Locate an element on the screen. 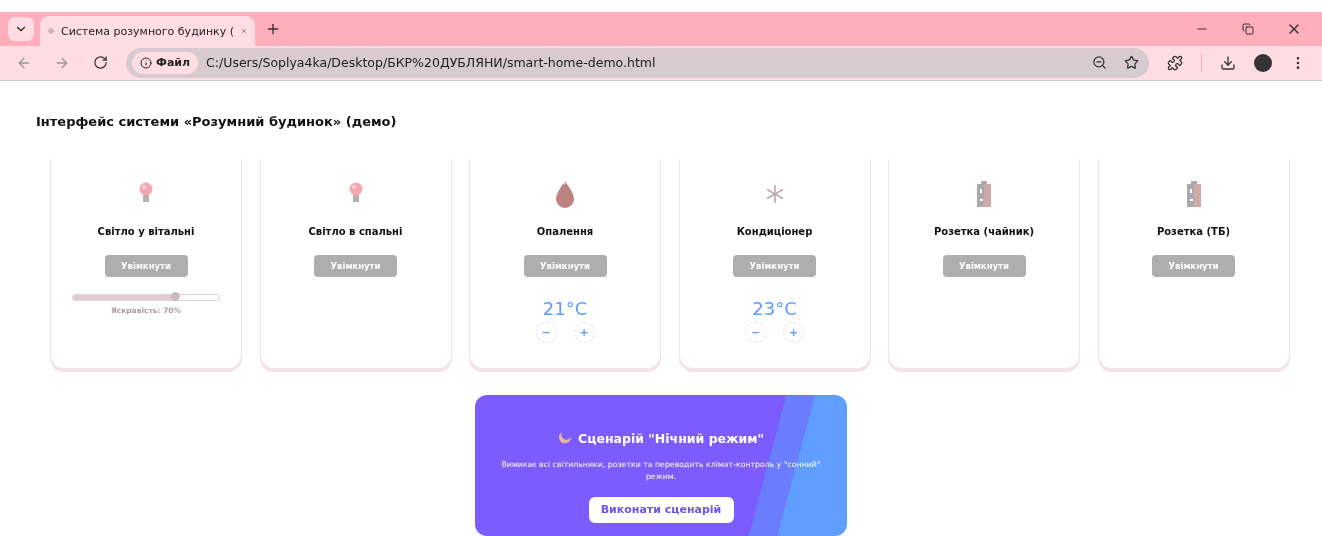  device-name: Кондиціонер is located at coordinates (774, 231).